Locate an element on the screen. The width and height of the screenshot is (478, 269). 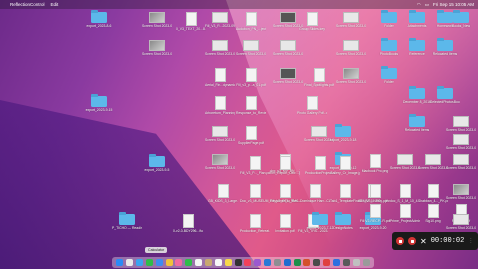
desktop-item-doc: 0_V3_TEXT_20...8.pdf is located at coordinates (191, 21).